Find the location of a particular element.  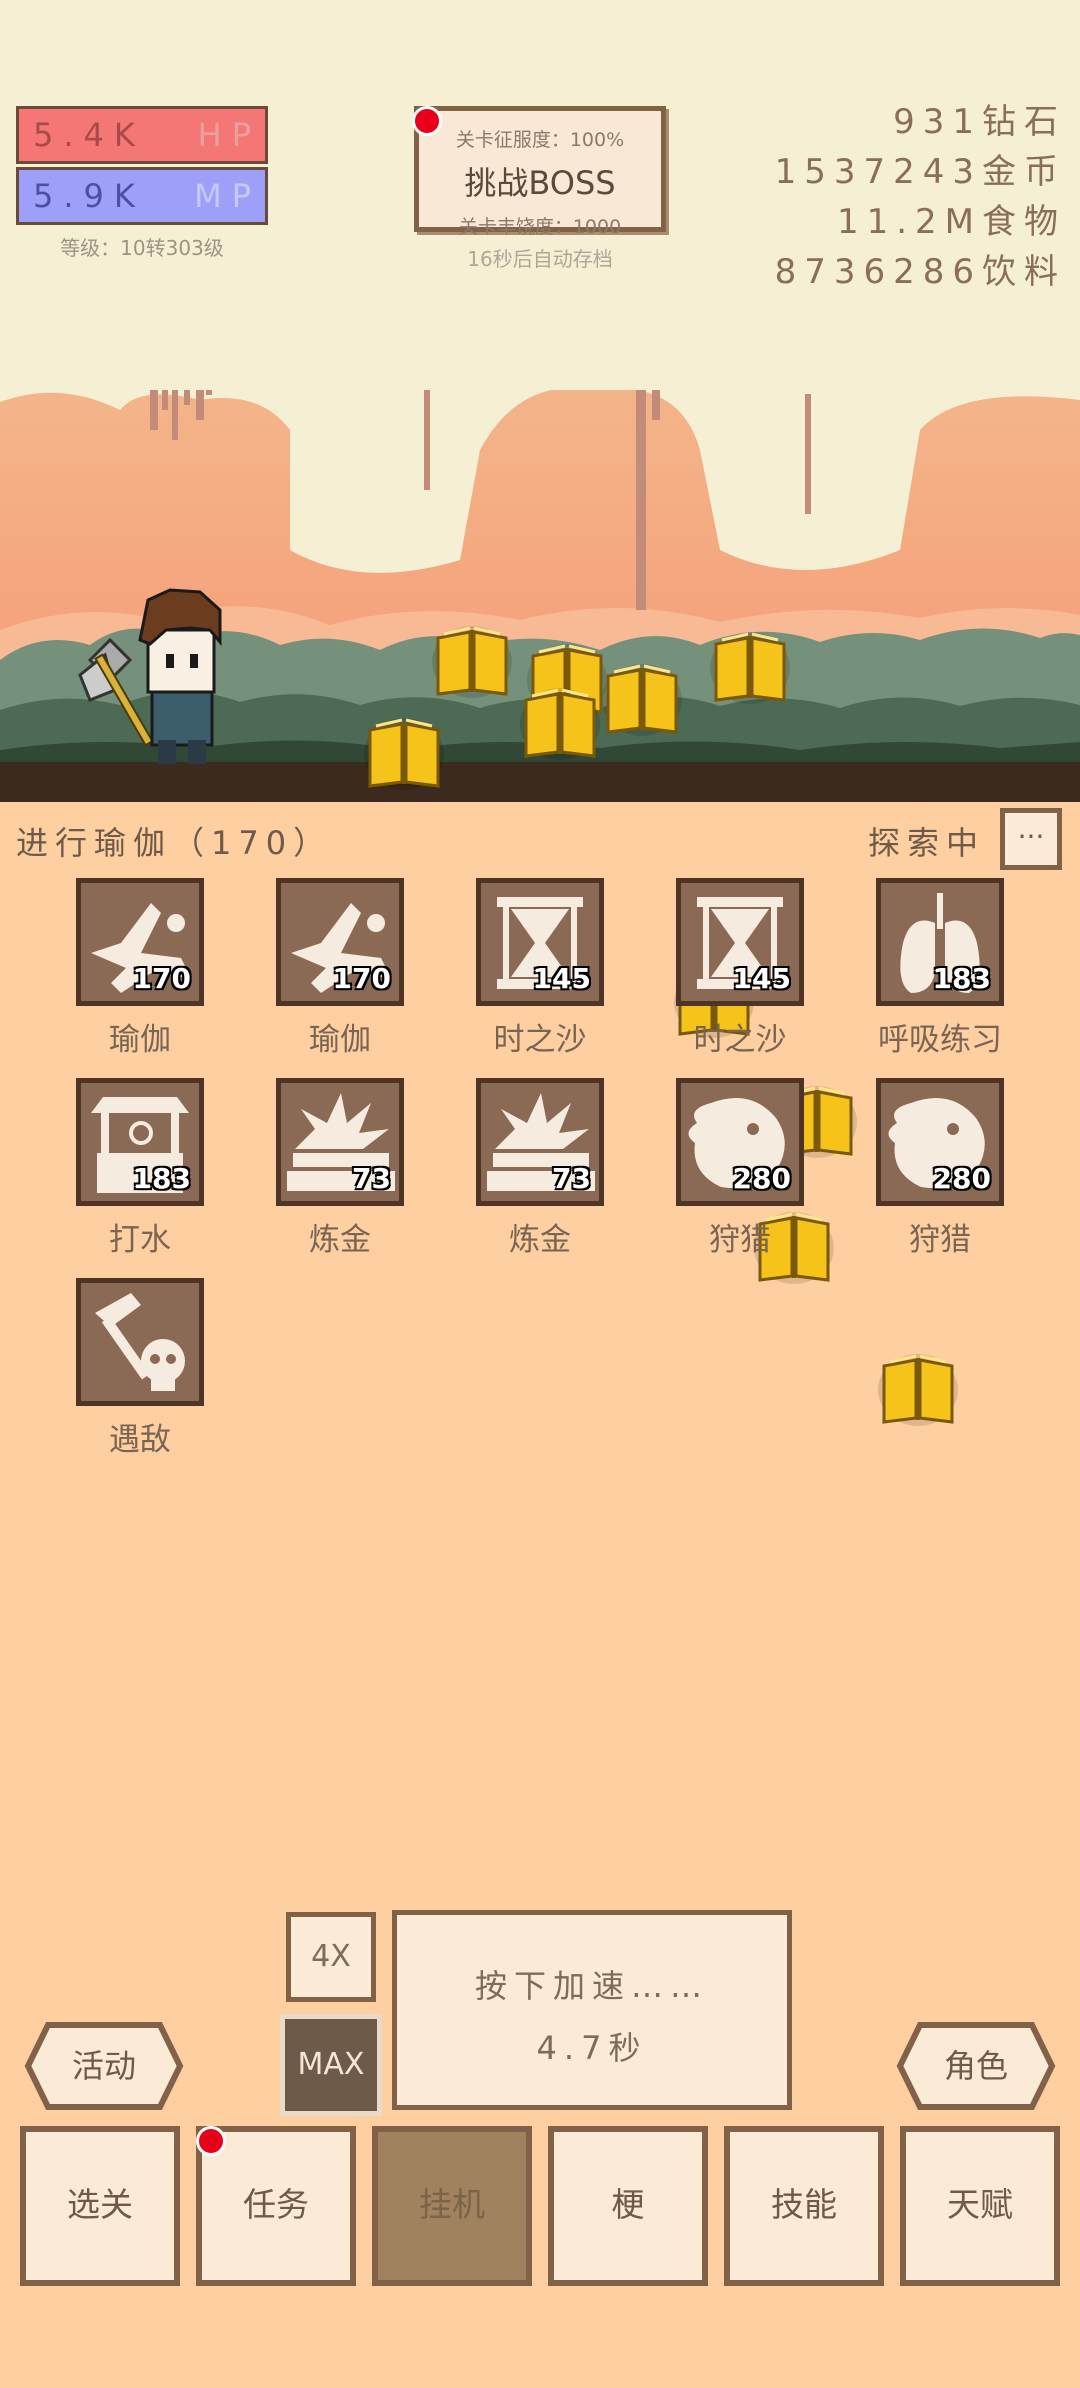

hp-value: 5.4K is located at coordinates (89, 135).